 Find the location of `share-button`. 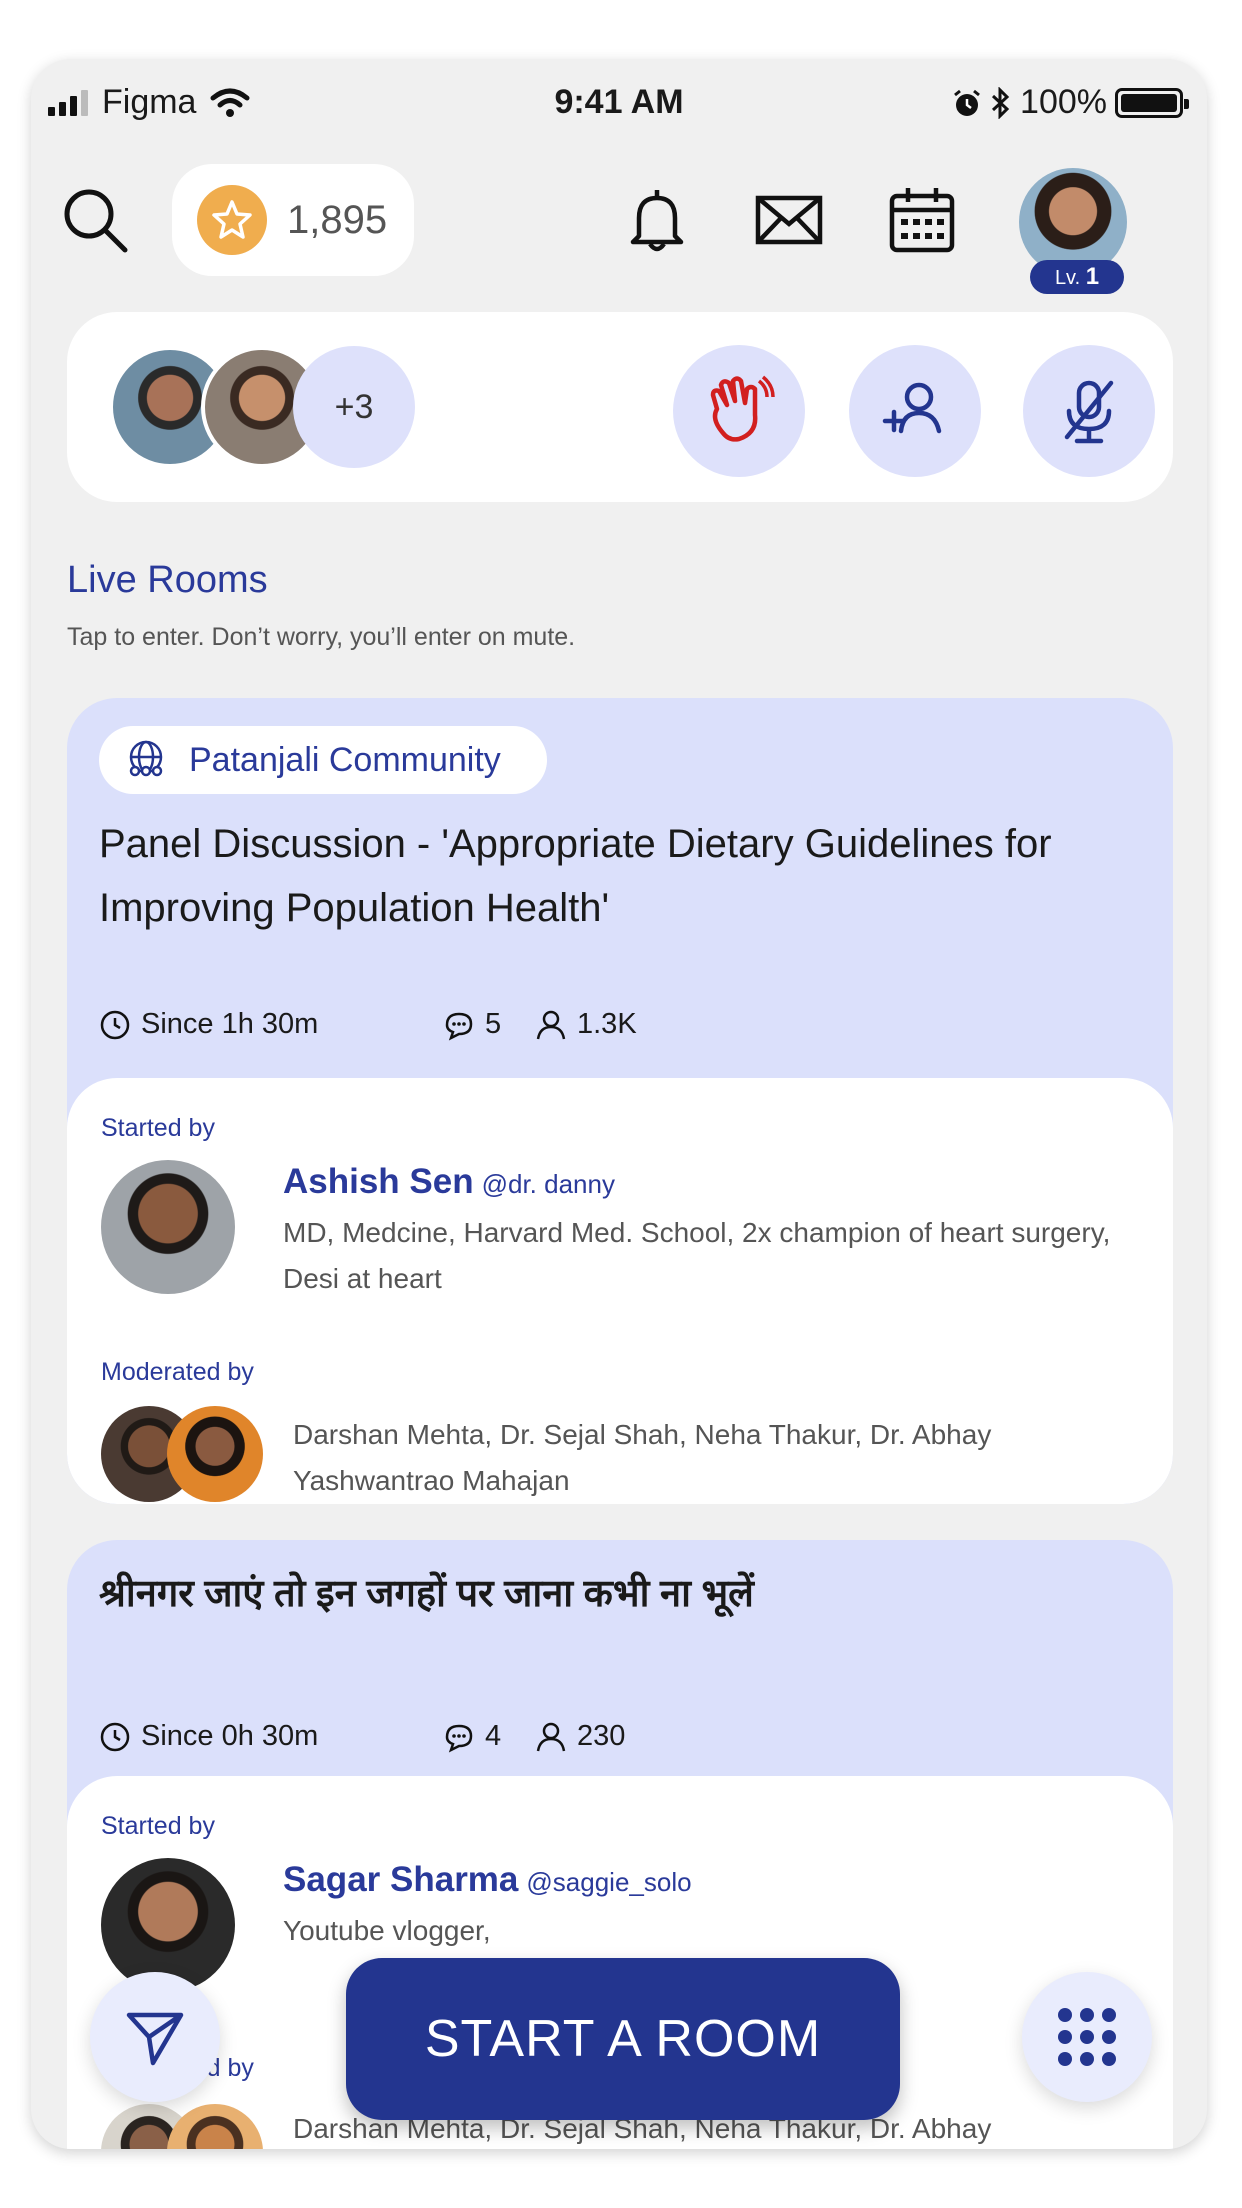

share-button is located at coordinates (155, 2037).